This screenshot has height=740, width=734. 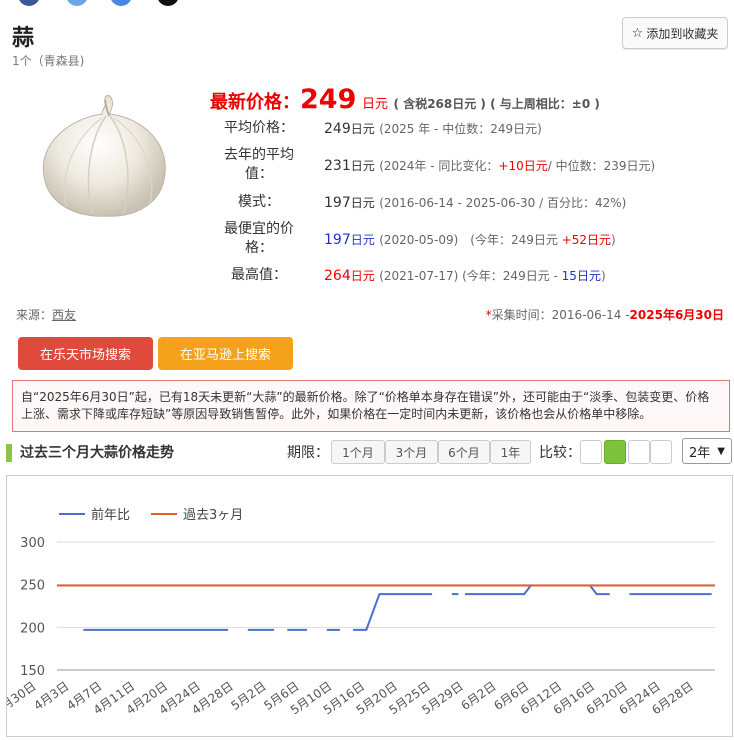 I want to click on rakuten-search-button: 在乐天市场搜索, so click(x=85, y=353).